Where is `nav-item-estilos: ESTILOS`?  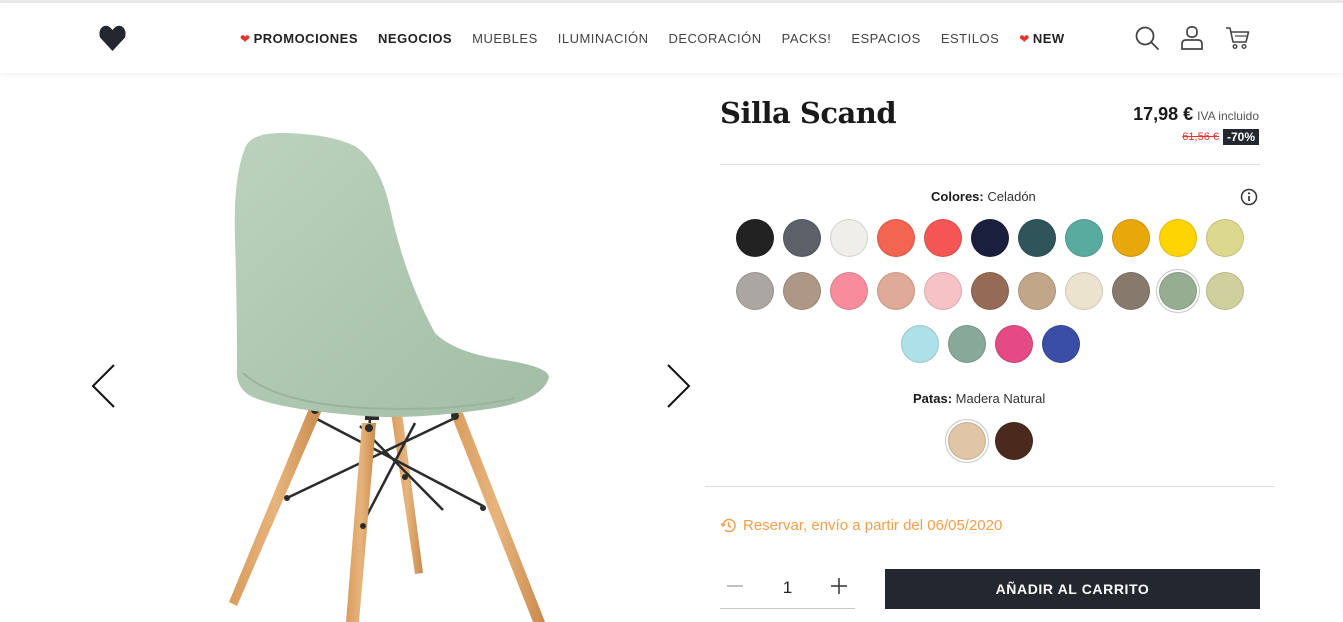
nav-item-estilos: ESTILOS is located at coordinates (970, 38).